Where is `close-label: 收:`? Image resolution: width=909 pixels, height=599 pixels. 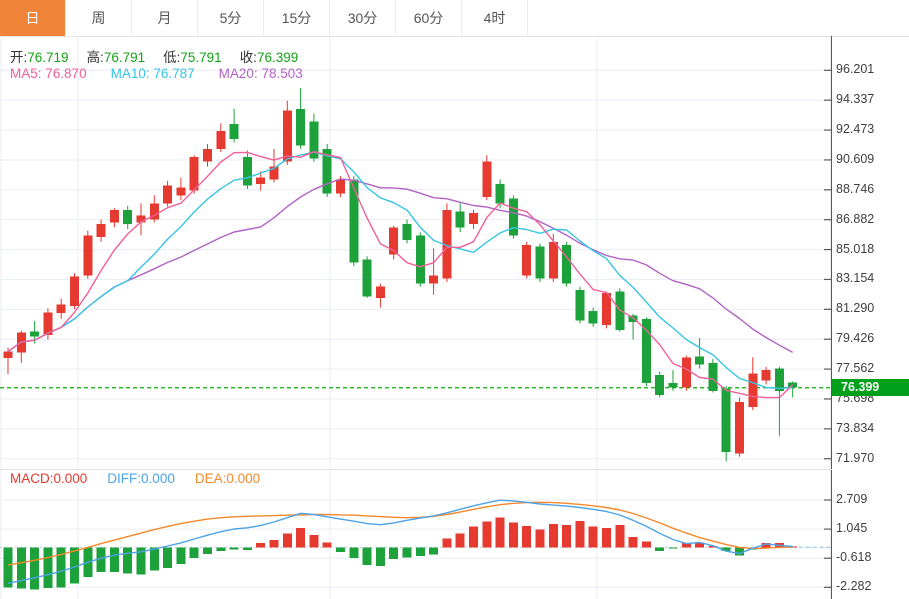
close-label: 收: is located at coordinates (248, 57).